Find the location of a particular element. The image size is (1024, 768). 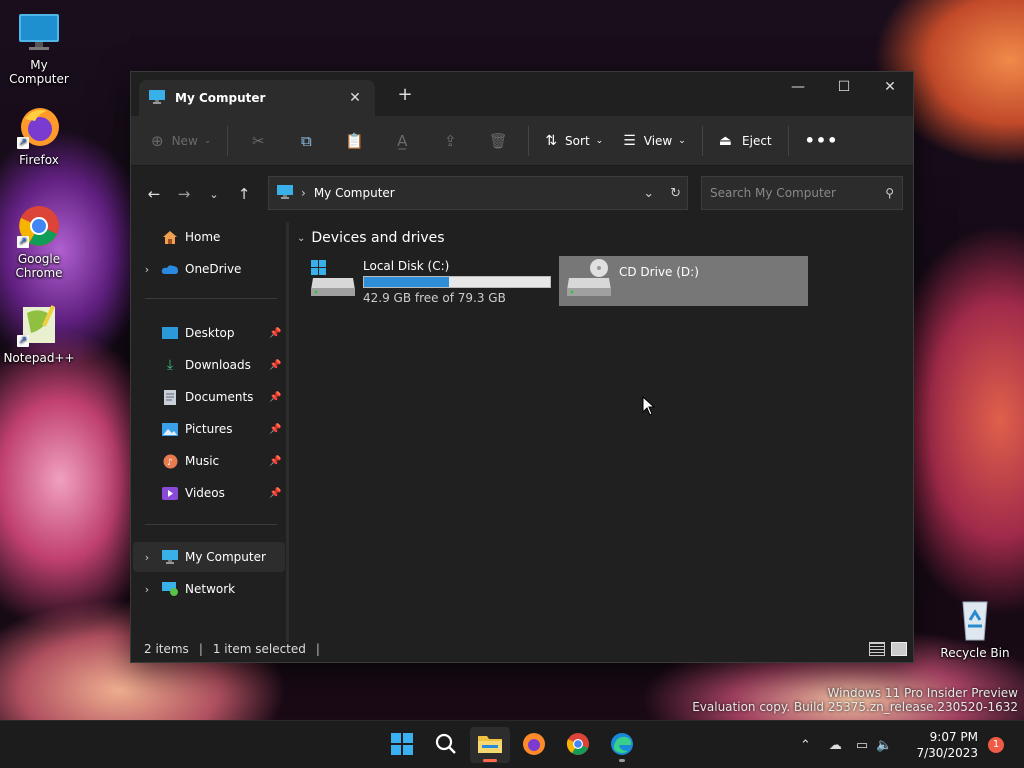

sidebar-item-downloads: ⤓ Downloads 📌 is located at coordinates (209, 365).